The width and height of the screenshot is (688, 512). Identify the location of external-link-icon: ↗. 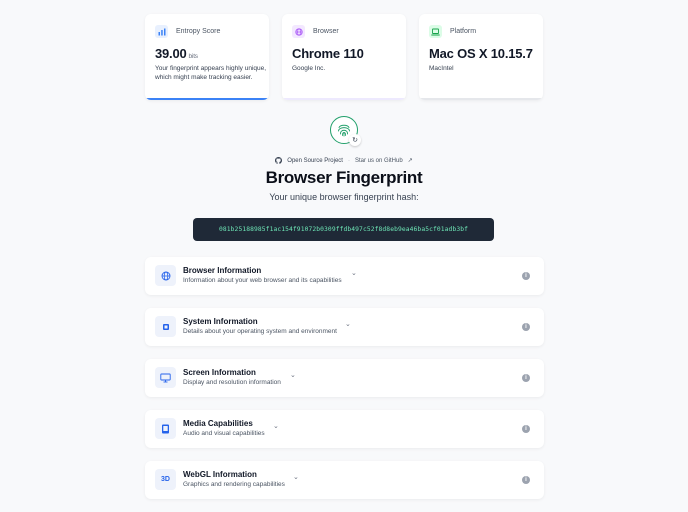
(410, 161).